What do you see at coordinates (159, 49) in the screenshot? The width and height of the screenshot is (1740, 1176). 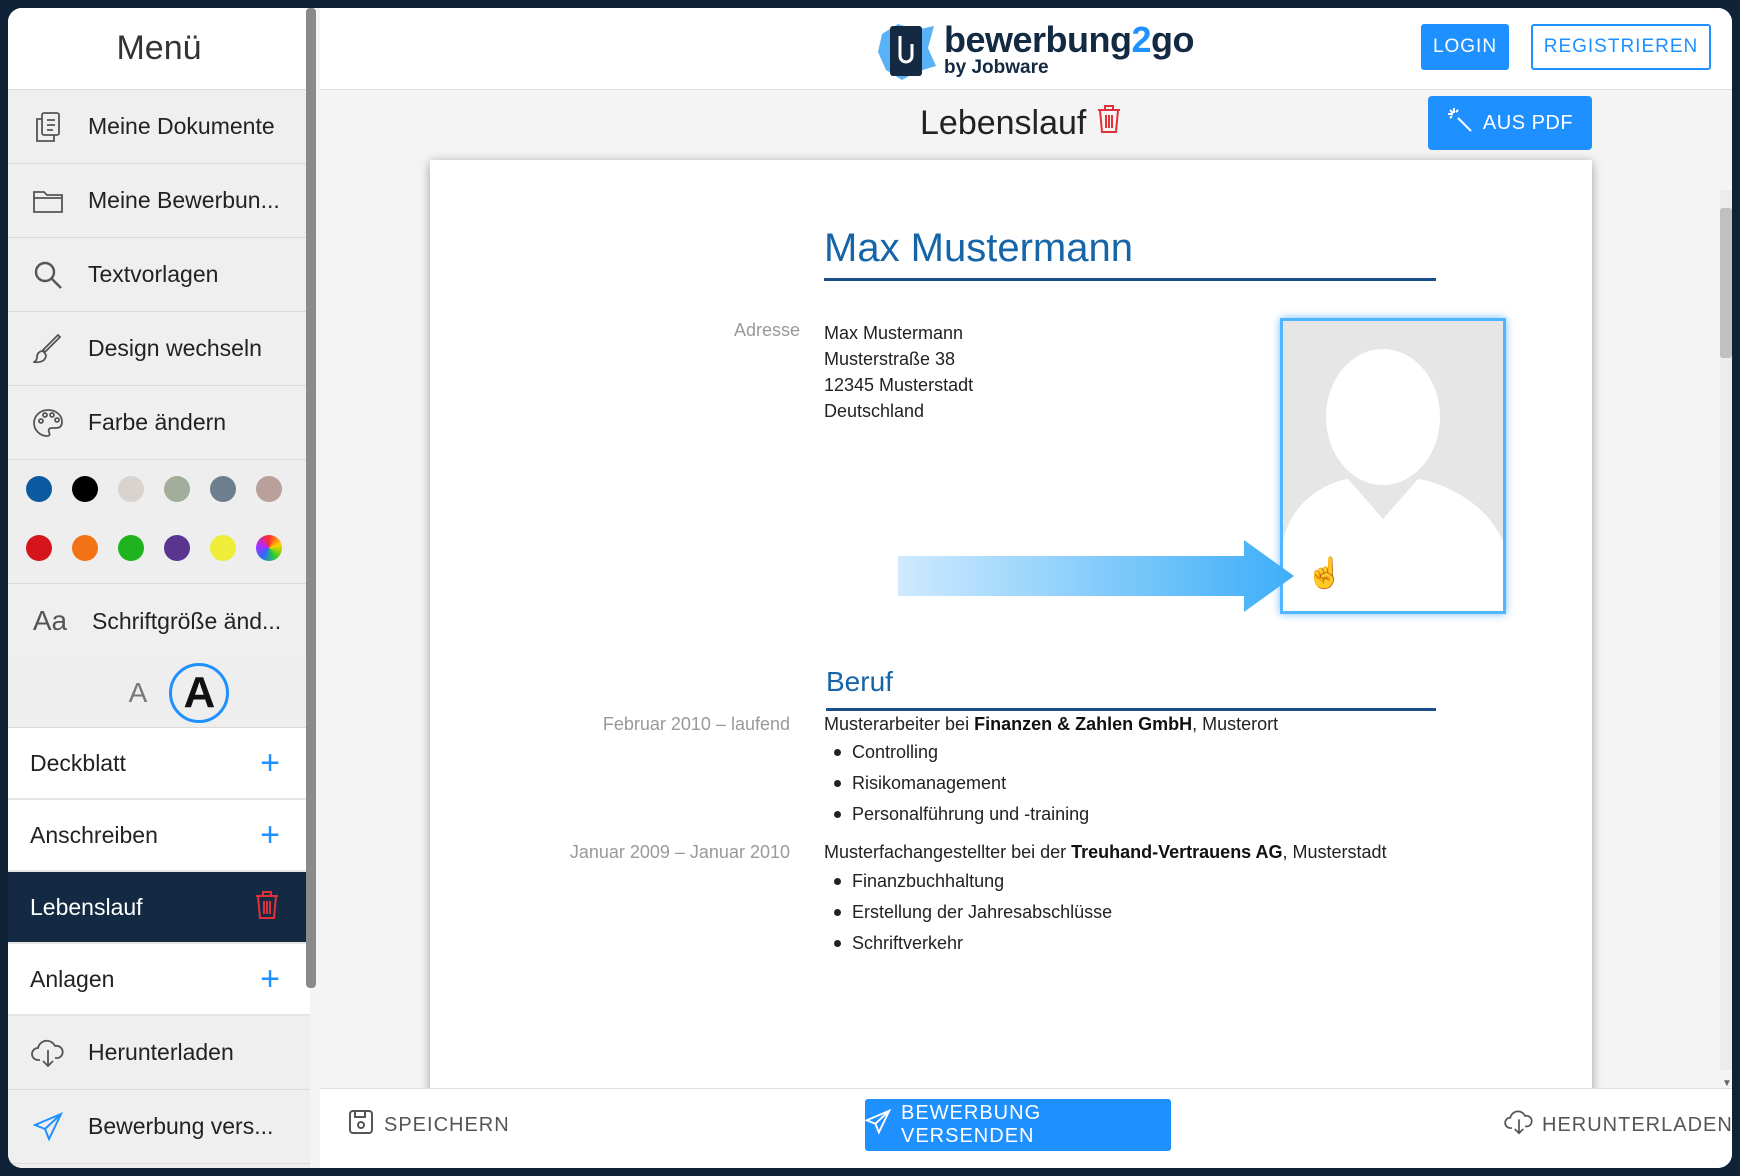 I see `sidebar-title: Menü` at bounding box center [159, 49].